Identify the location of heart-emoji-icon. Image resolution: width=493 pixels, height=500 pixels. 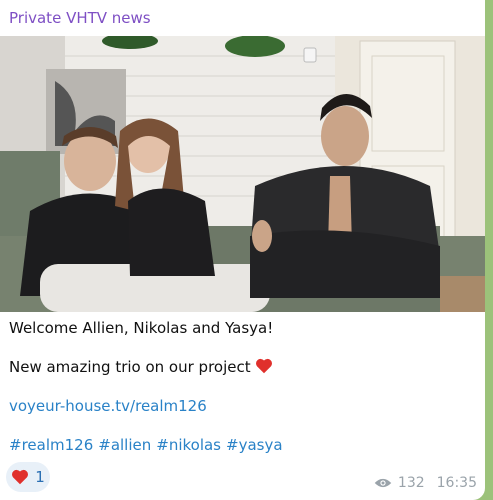
(264, 366).